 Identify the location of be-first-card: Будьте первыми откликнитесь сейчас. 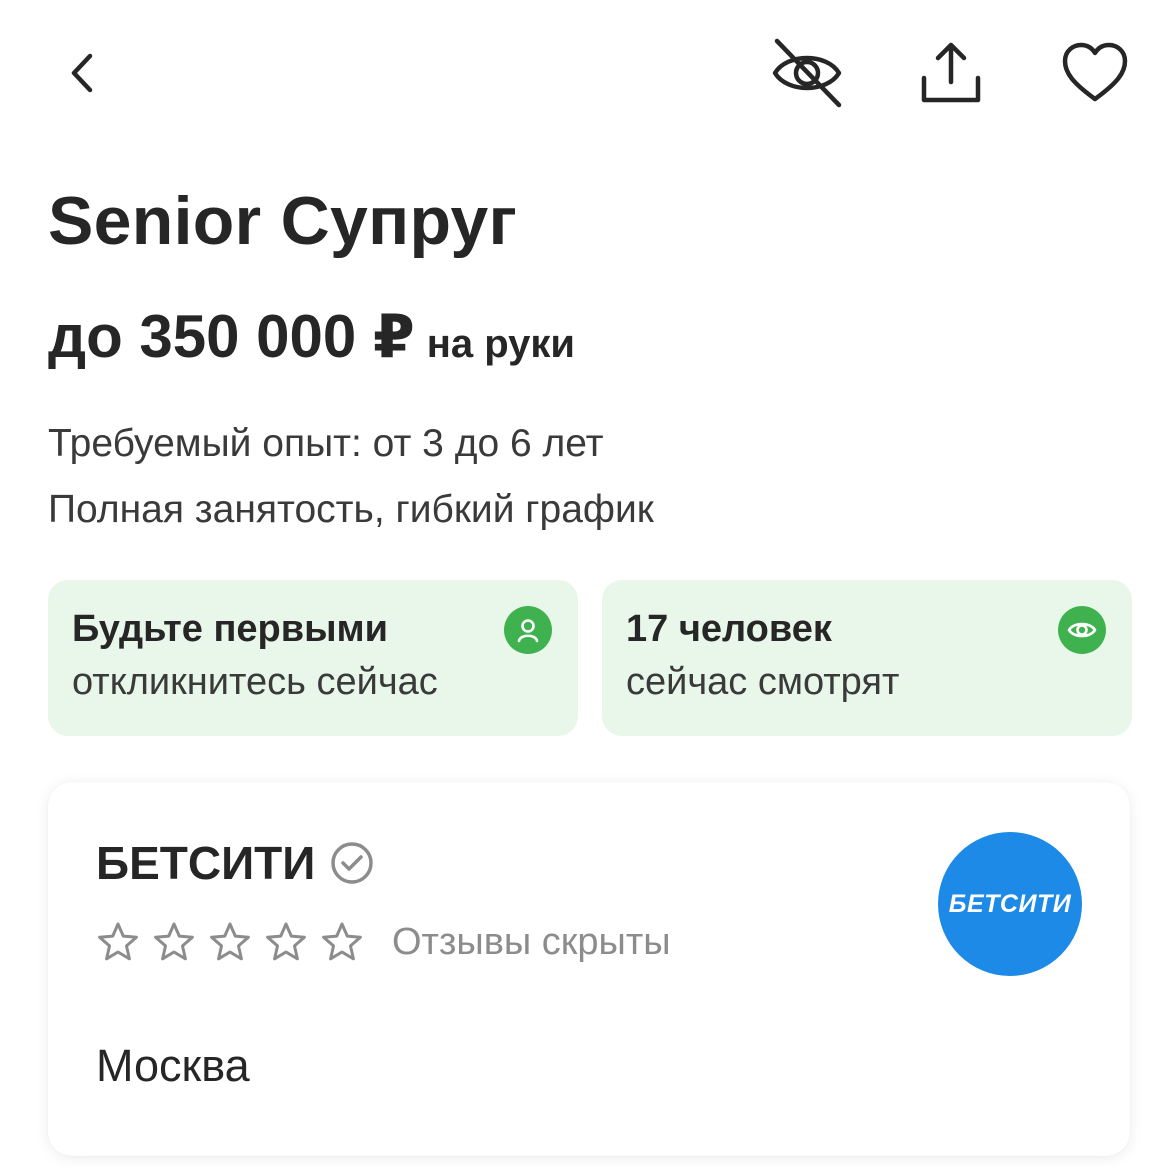
(313, 658).